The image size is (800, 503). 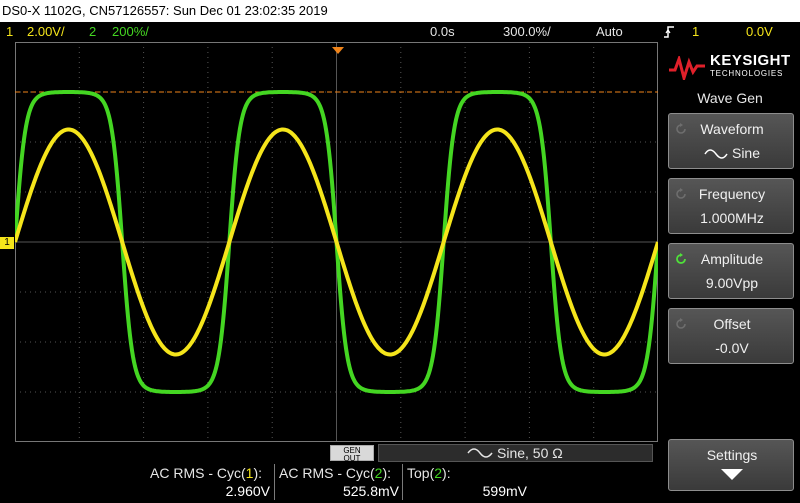 I want to click on softkey-label: Settings, so click(x=732, y=455).